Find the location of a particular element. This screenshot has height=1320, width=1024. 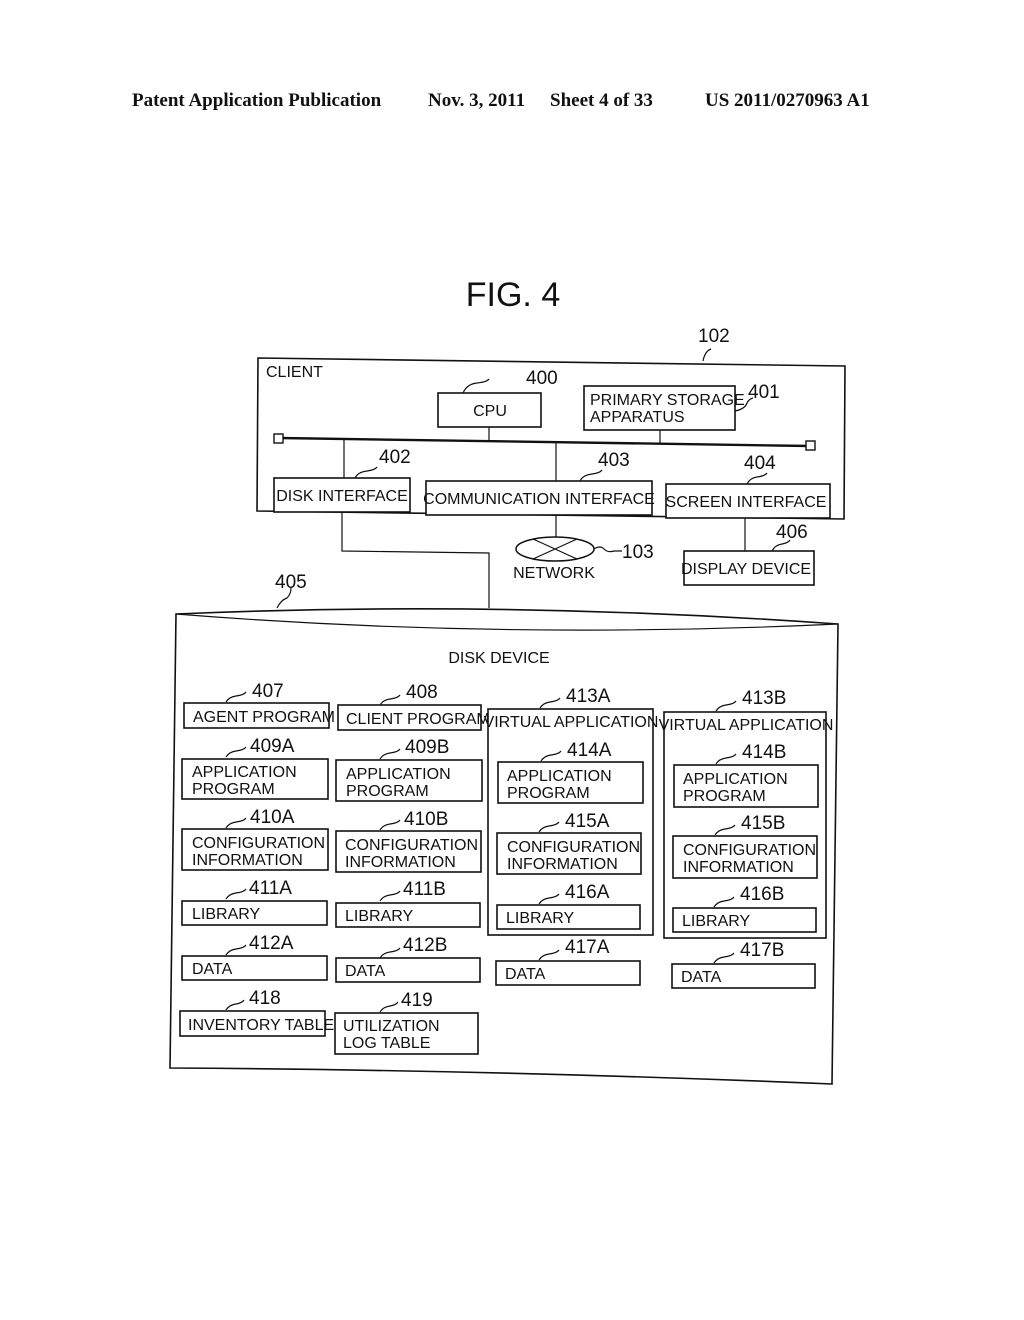

application-program-414a-line2: PROGRAM is located at coordinates (548, 793).